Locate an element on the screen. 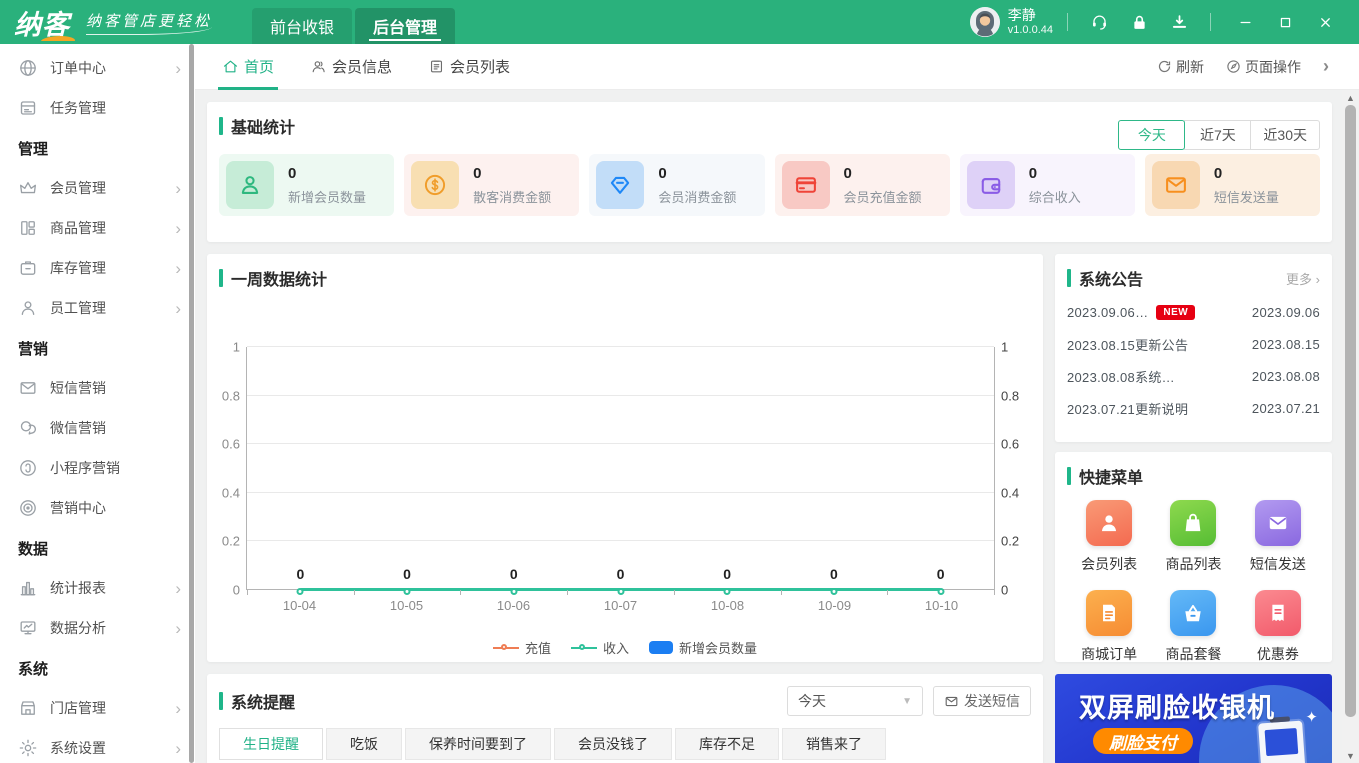 Image resolution: width=1359 pixels, height=763 pixels. quick-menu-label: 商品套餐 is located at coordinates (1193, 654).